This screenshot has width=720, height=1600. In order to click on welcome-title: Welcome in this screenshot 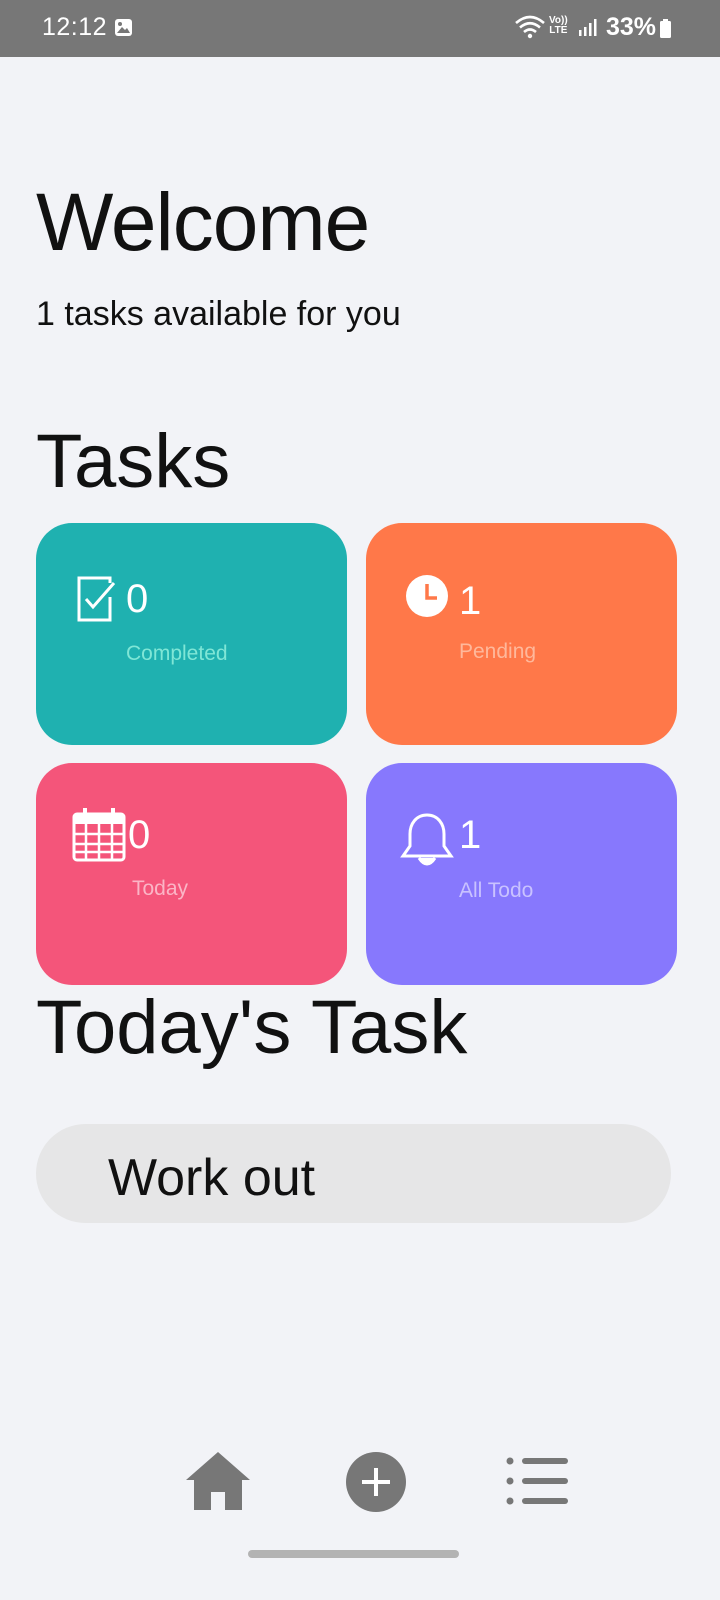, I will do `click(203, 222)`.